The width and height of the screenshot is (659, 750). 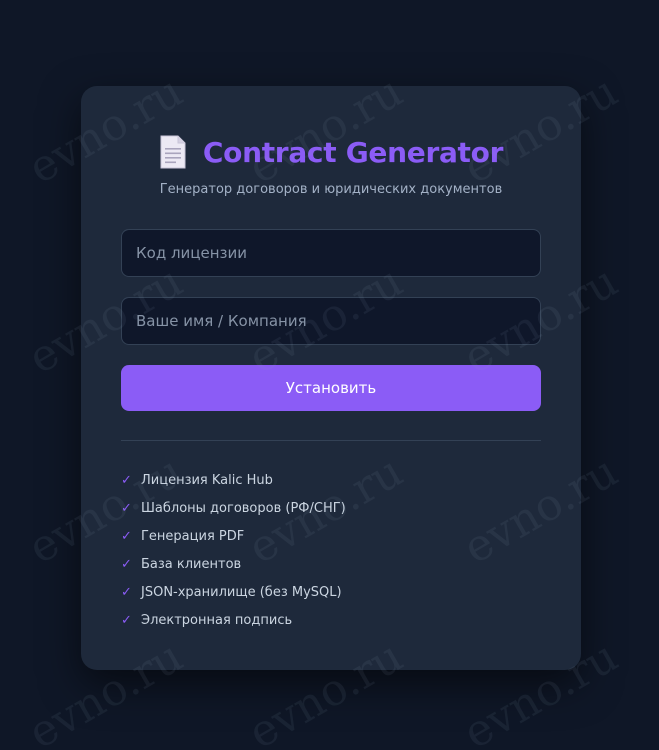 I want to click on feature-item: ✓ Лицензия Kalic Hub, so click(x=331, y=480).